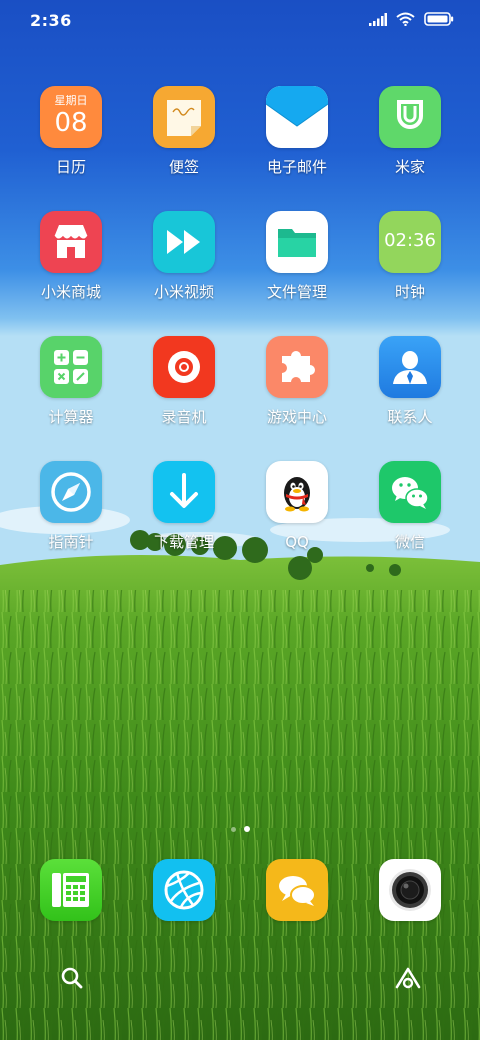 This screenshot has width=480, height=1040. What do you see at coordinates (184, 417) in the screenshot?
I see `app-label: 录音机` at bounding box center [184, 417].